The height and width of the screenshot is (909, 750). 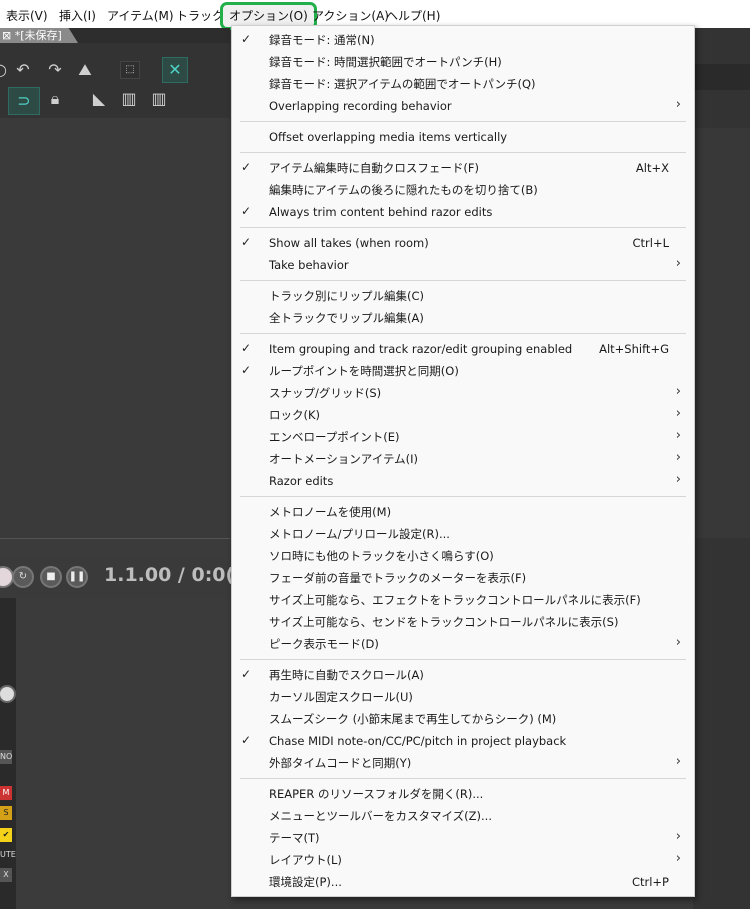 What do you see at coordinates (4, 70) in the screenshot?
I see `circle-icon: ○` at bounding box center [4, 70].